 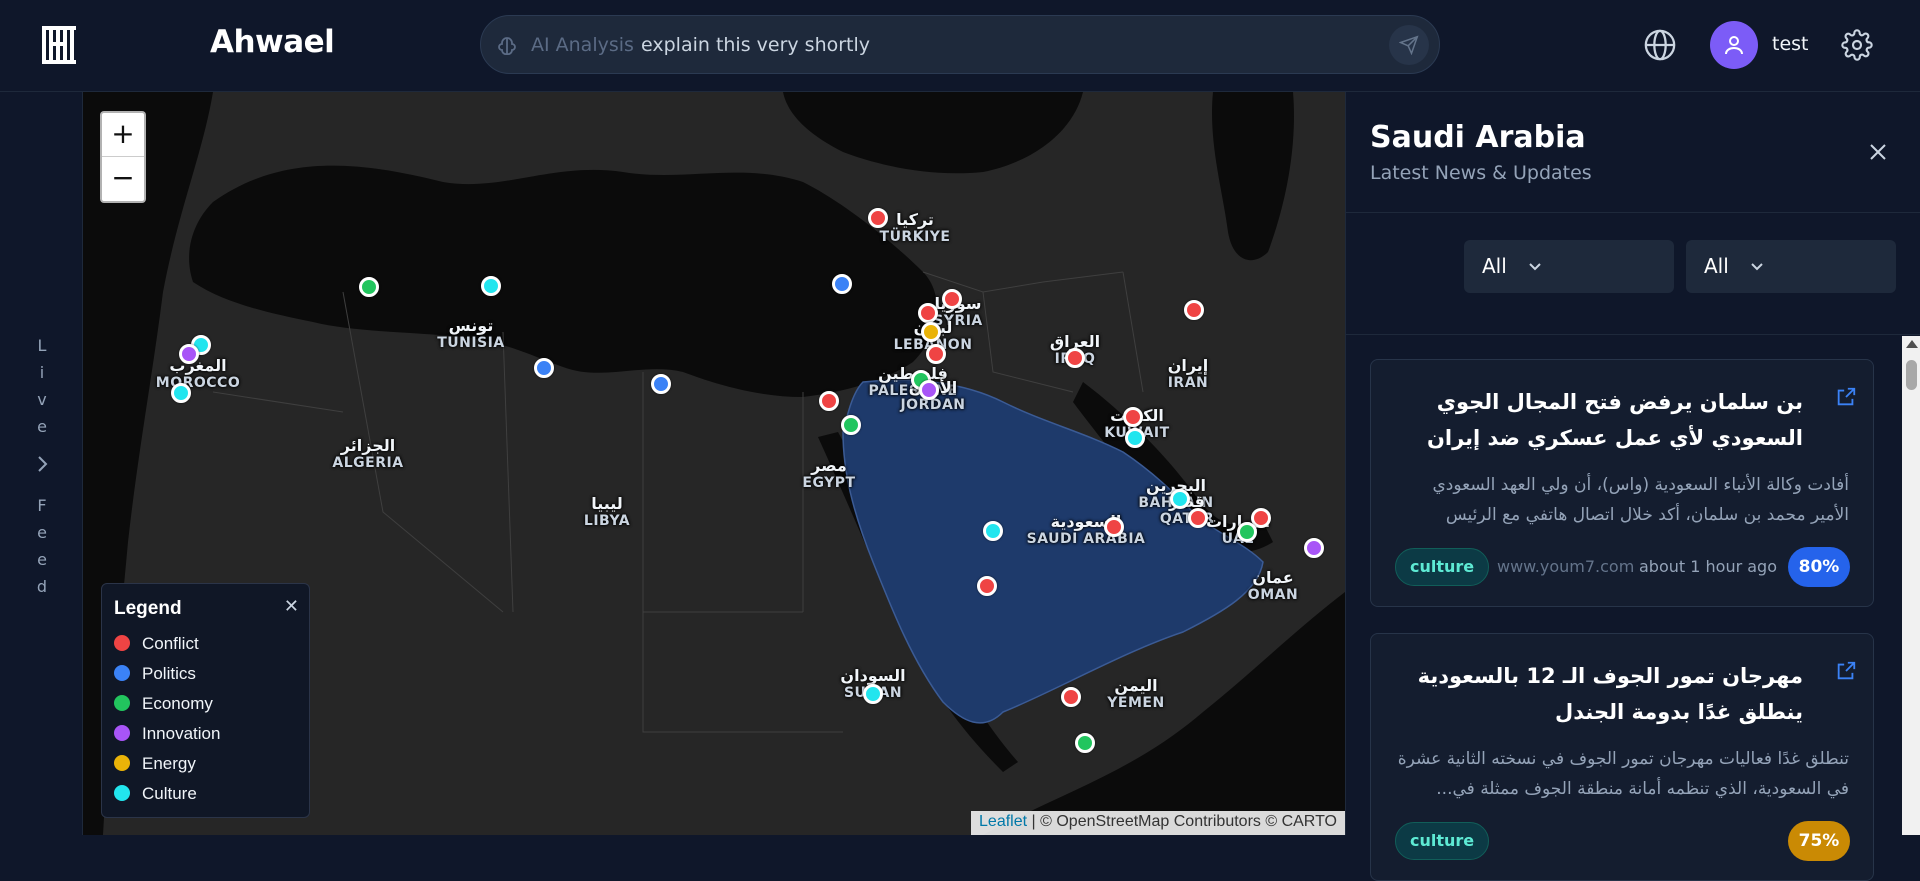 What do you see at coordinates (148, 608) in the screenshot?
I see `legend-title: Legend` at bounding box center [148, 608].